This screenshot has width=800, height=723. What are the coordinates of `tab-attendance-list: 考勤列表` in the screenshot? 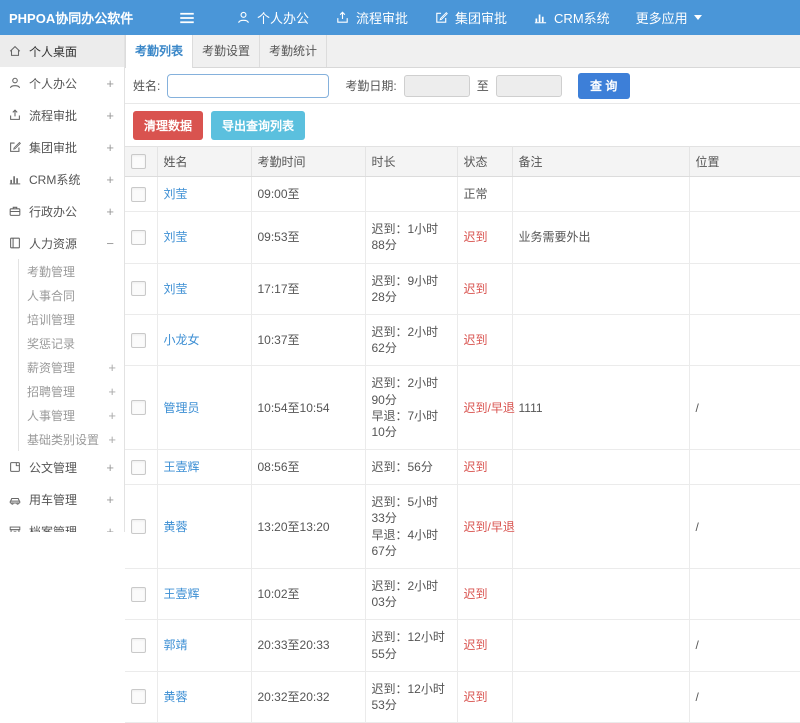 It's located at (159, 51).